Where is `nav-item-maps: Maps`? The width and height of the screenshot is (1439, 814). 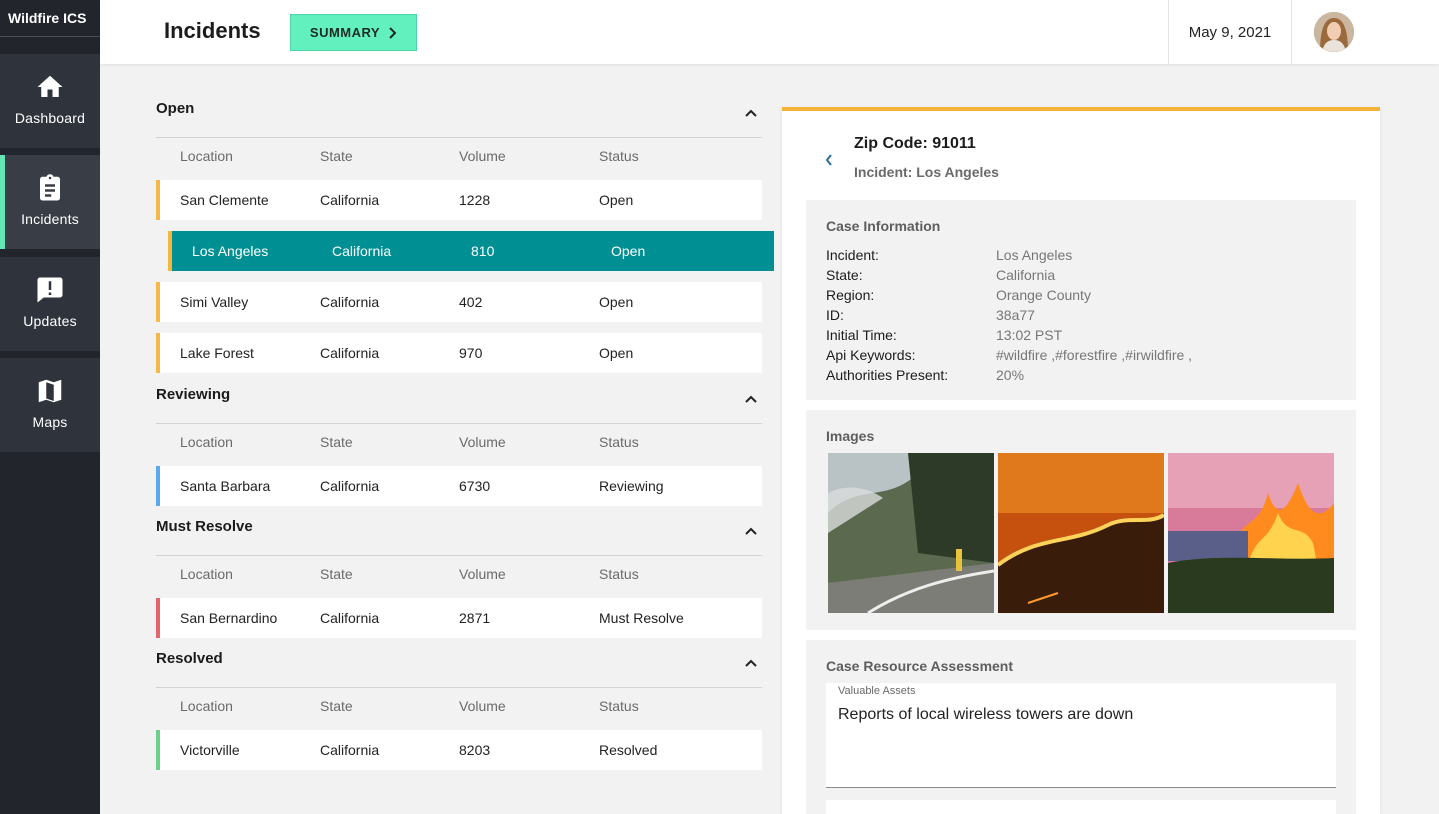 nav-item-maps: Maps is located at coordinates (50, 405).